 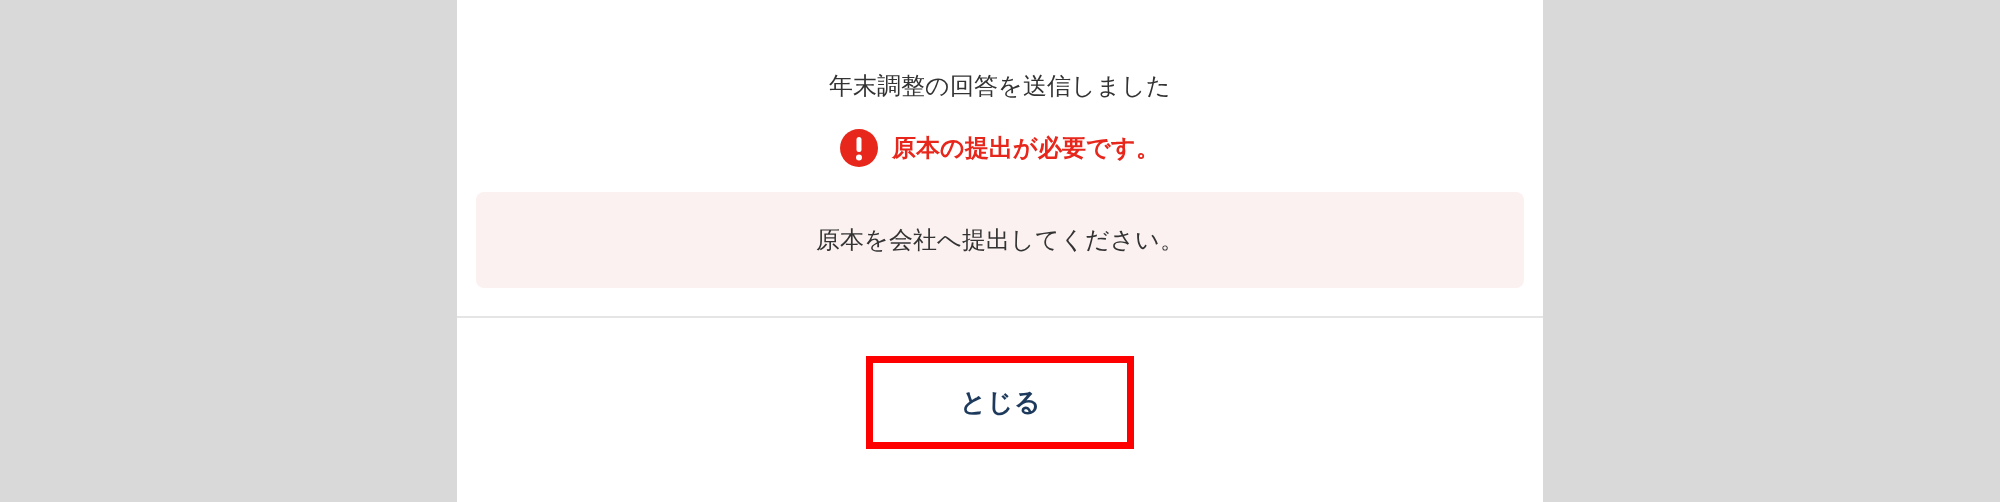 What do you see at coordinates (1000, 86) in the screenshot?
I see `message-text: 年末調整の回答を送信しました` at bounding box center [1000, 86].